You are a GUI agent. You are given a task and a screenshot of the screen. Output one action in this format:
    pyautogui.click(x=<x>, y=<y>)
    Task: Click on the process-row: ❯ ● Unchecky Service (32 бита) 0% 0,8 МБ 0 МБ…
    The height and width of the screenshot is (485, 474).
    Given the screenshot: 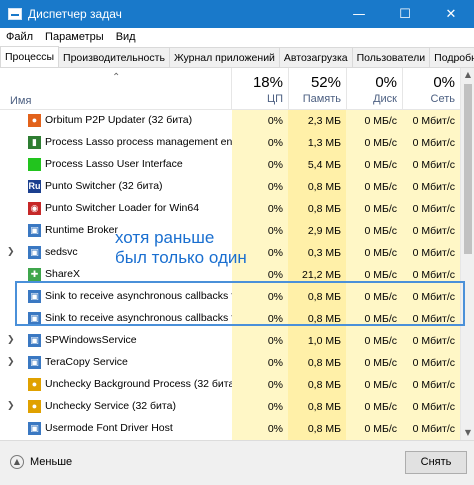 What is the action you would take?
    pyautogui.click(x=237, y=407)
    